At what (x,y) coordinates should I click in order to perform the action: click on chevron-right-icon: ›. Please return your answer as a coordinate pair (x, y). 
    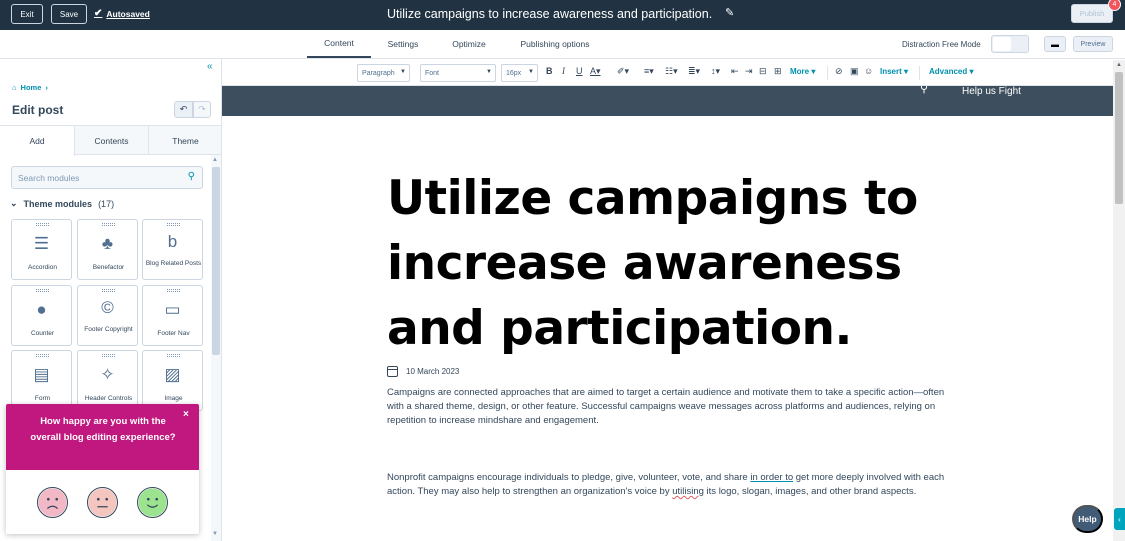
    Looking at the image, I should click on (46, 87).